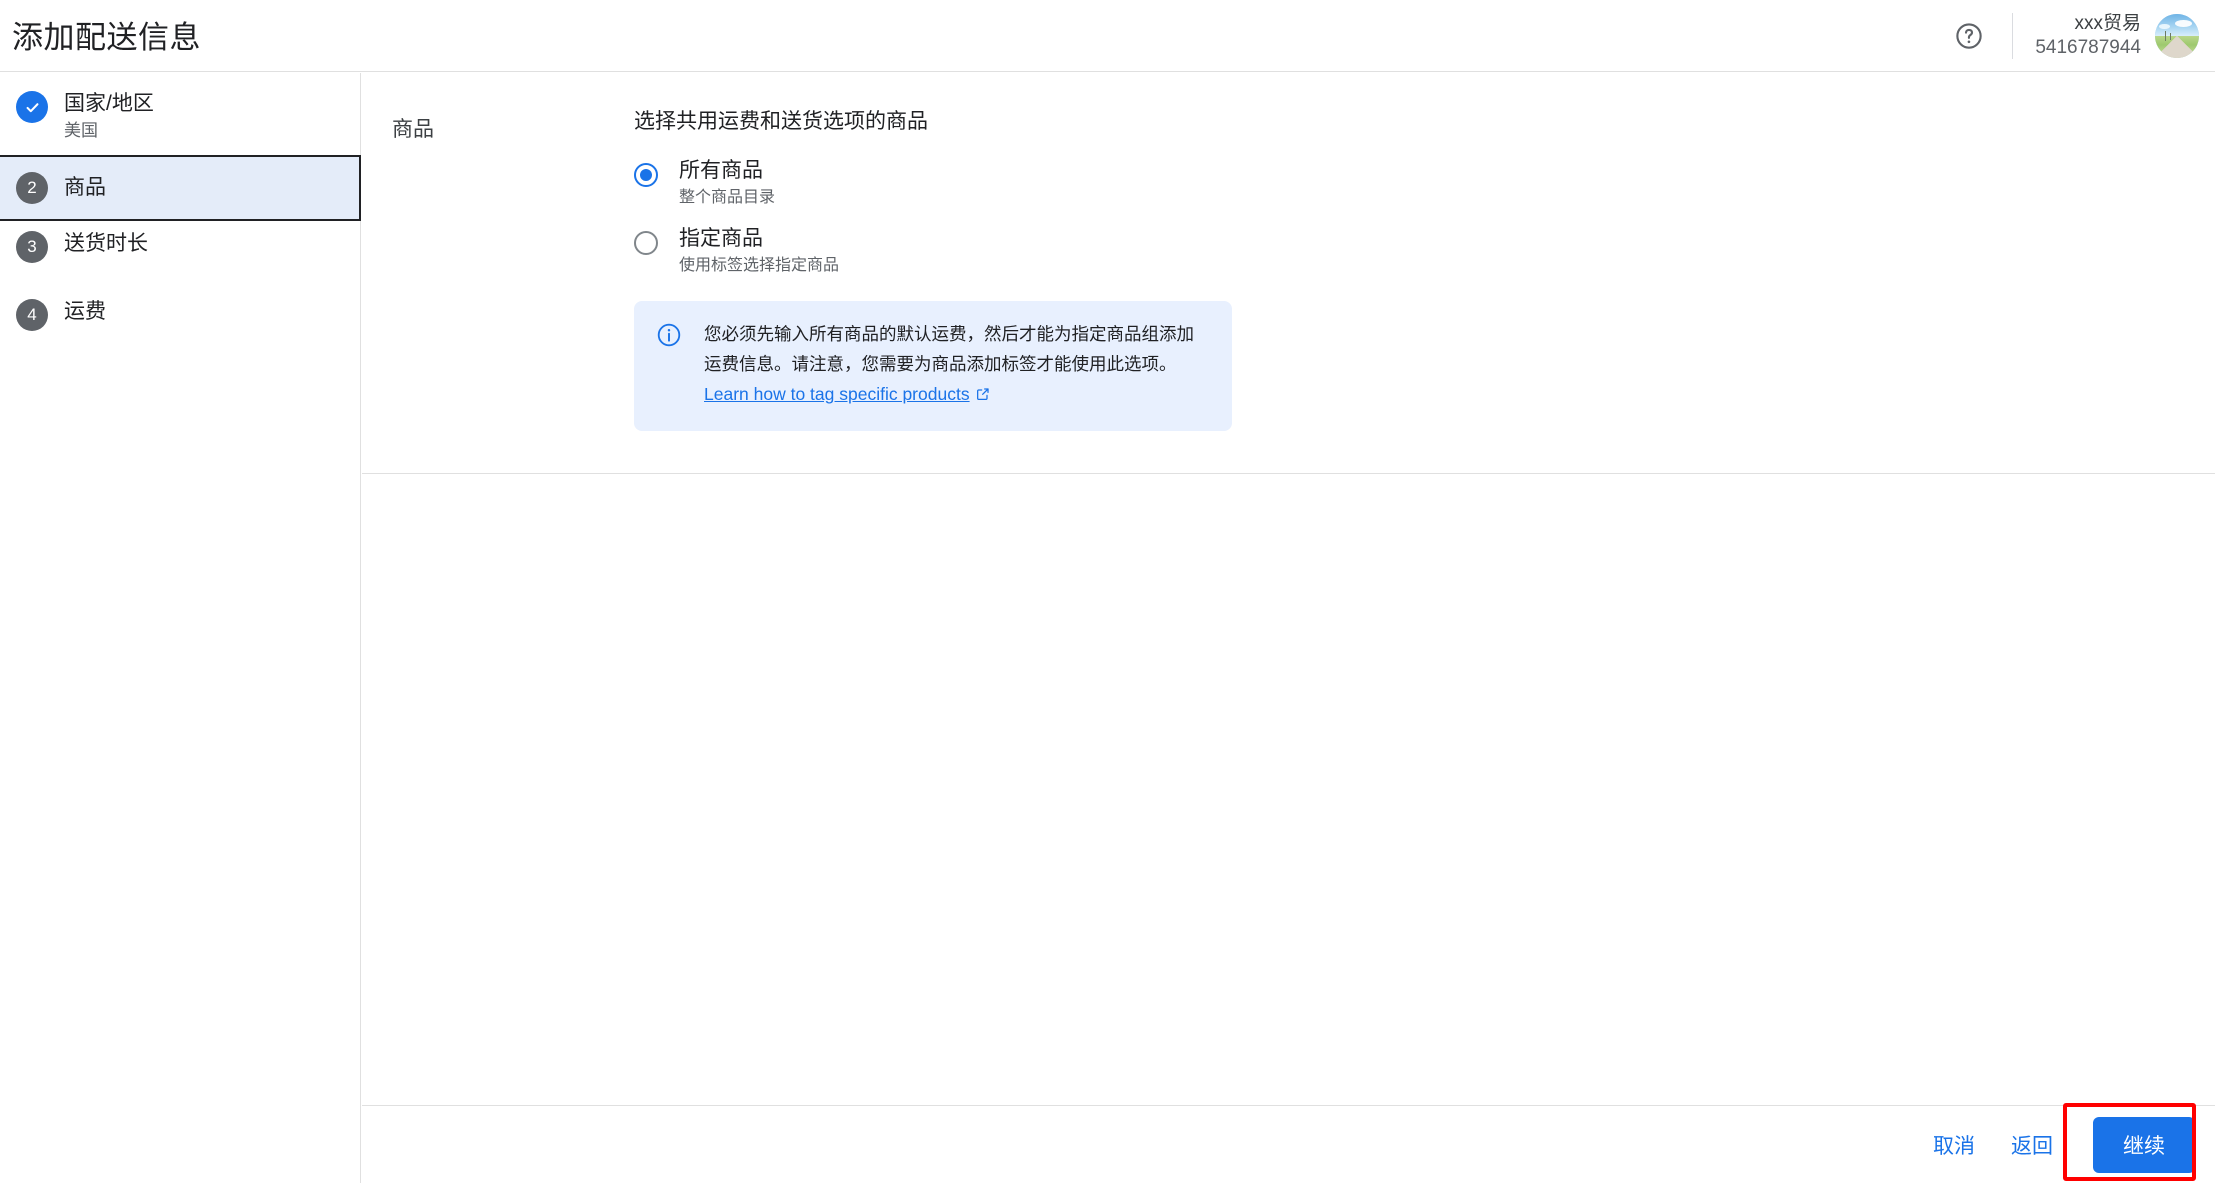 The width and height of the screenshot is (2215, 1183). I want to click on header-right-cluster: xxx贸易 5416787944, so click(2075, 35).